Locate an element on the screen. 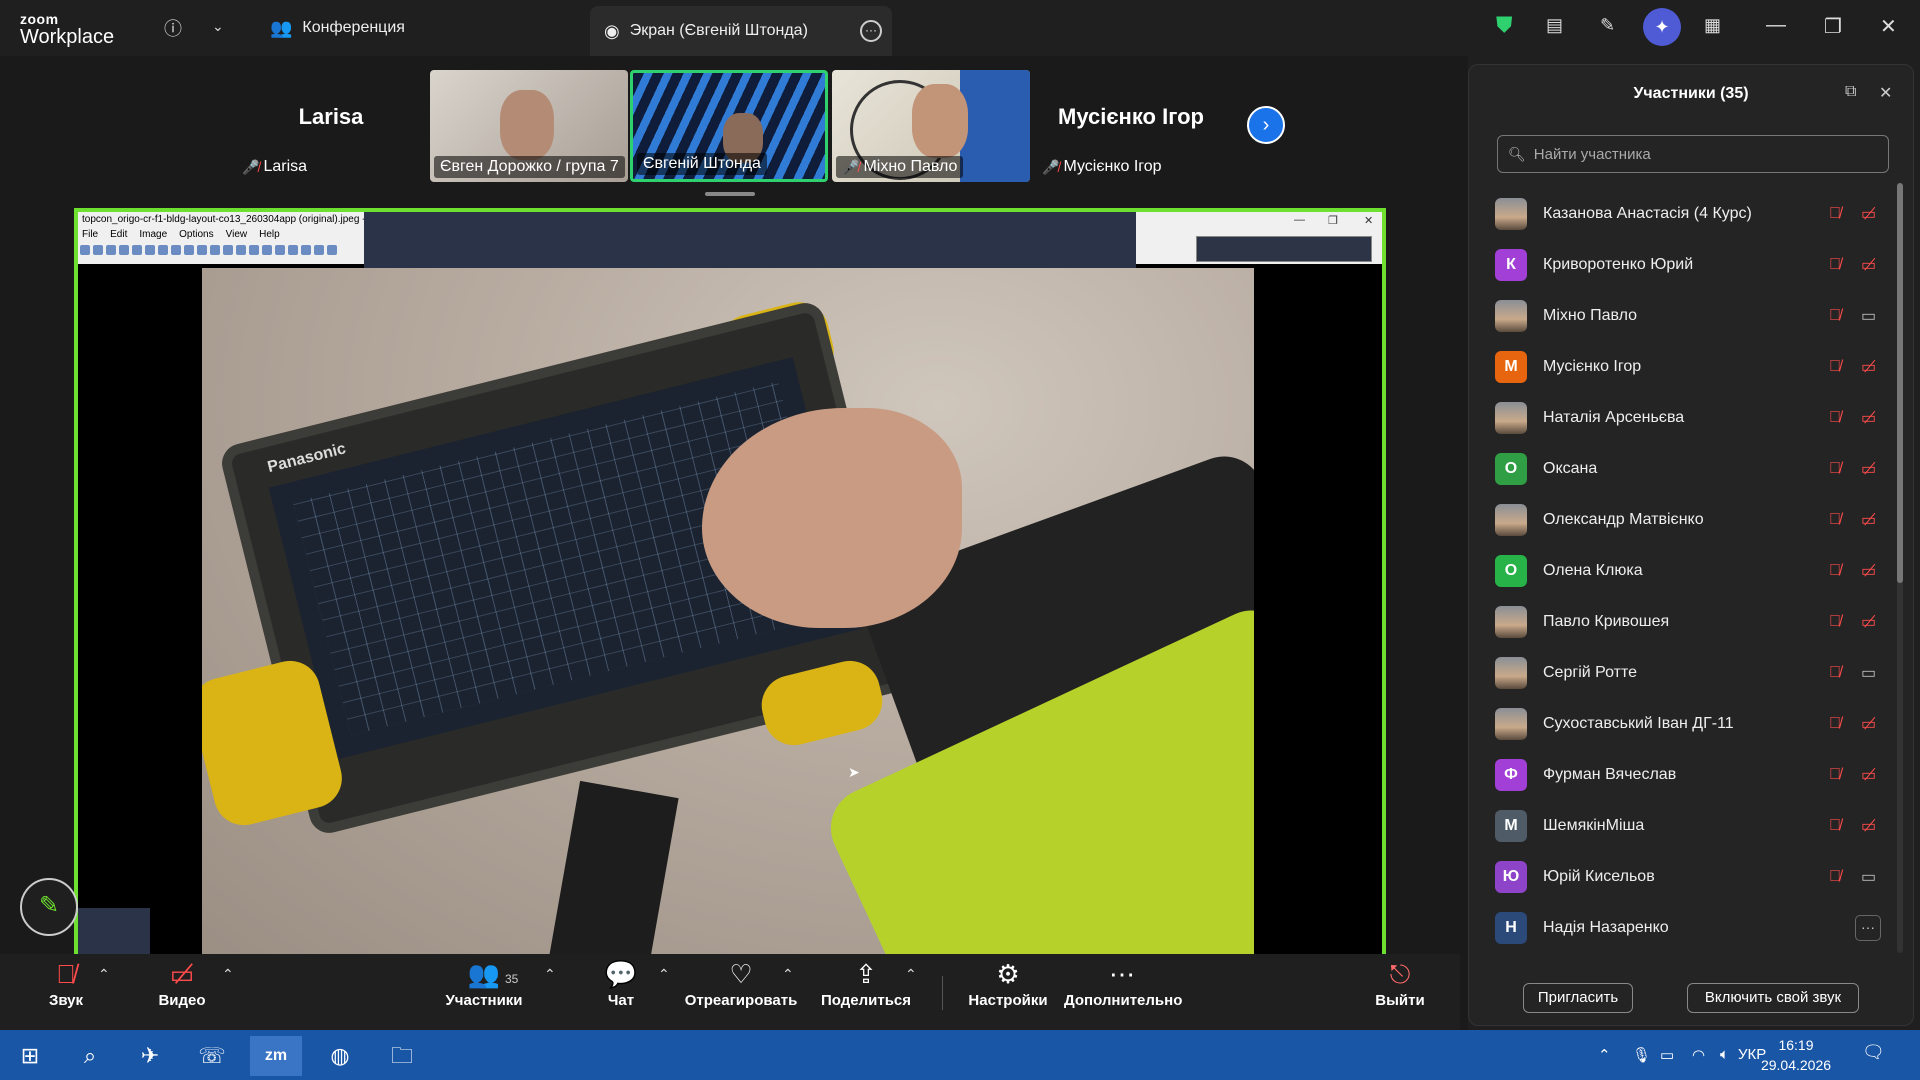 The width and height of the screenshot is (1920, 1080). leave-button: ⎋ Выйти is located at coordinates (1400, 992).